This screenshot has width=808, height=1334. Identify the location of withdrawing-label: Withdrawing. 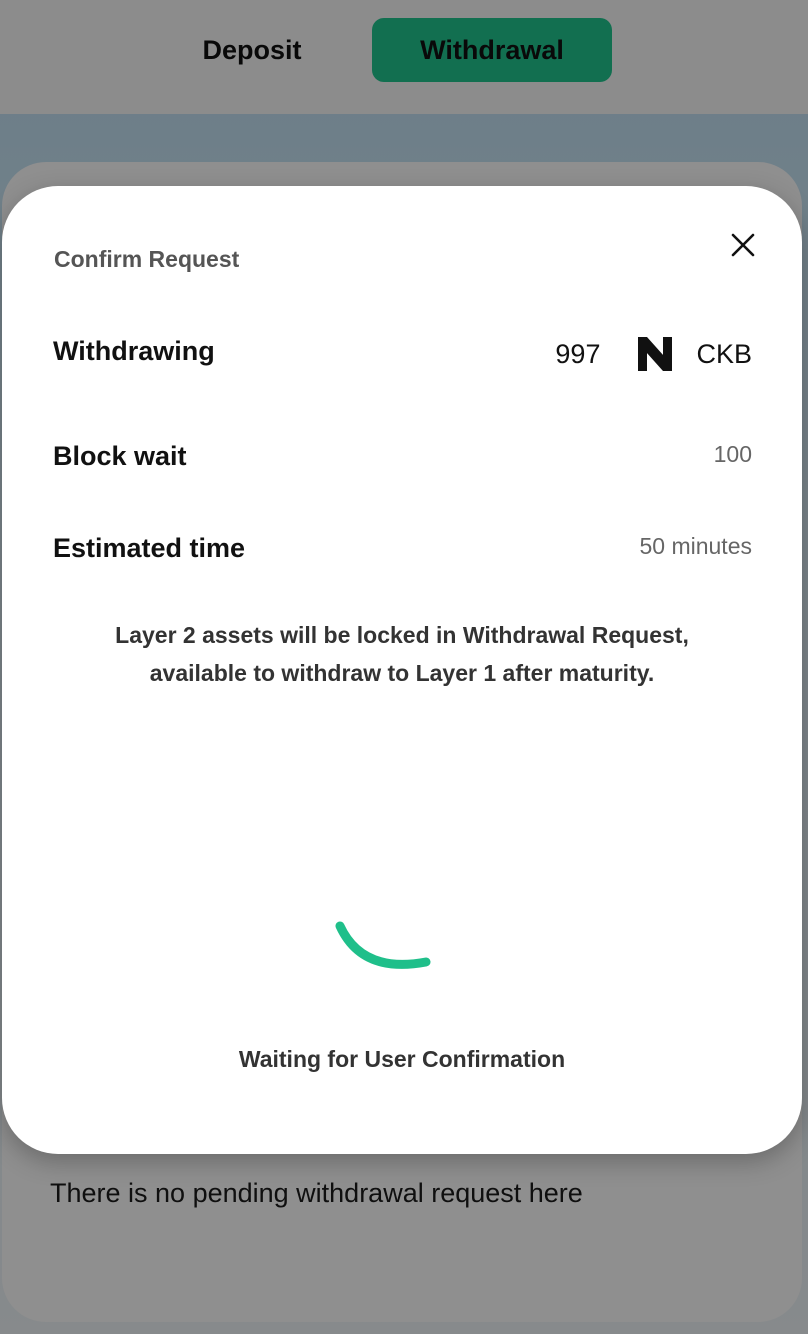
(134, 351).